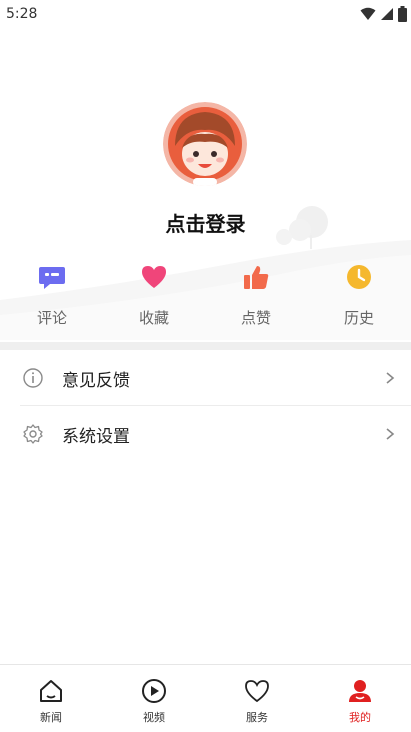 The width and height of the screenshot is (411, 732). What do you see at coordinates (154, 295) in the screenshot?
I see `quick-action-favorites: 收藏` at bounding box center [154, 295].